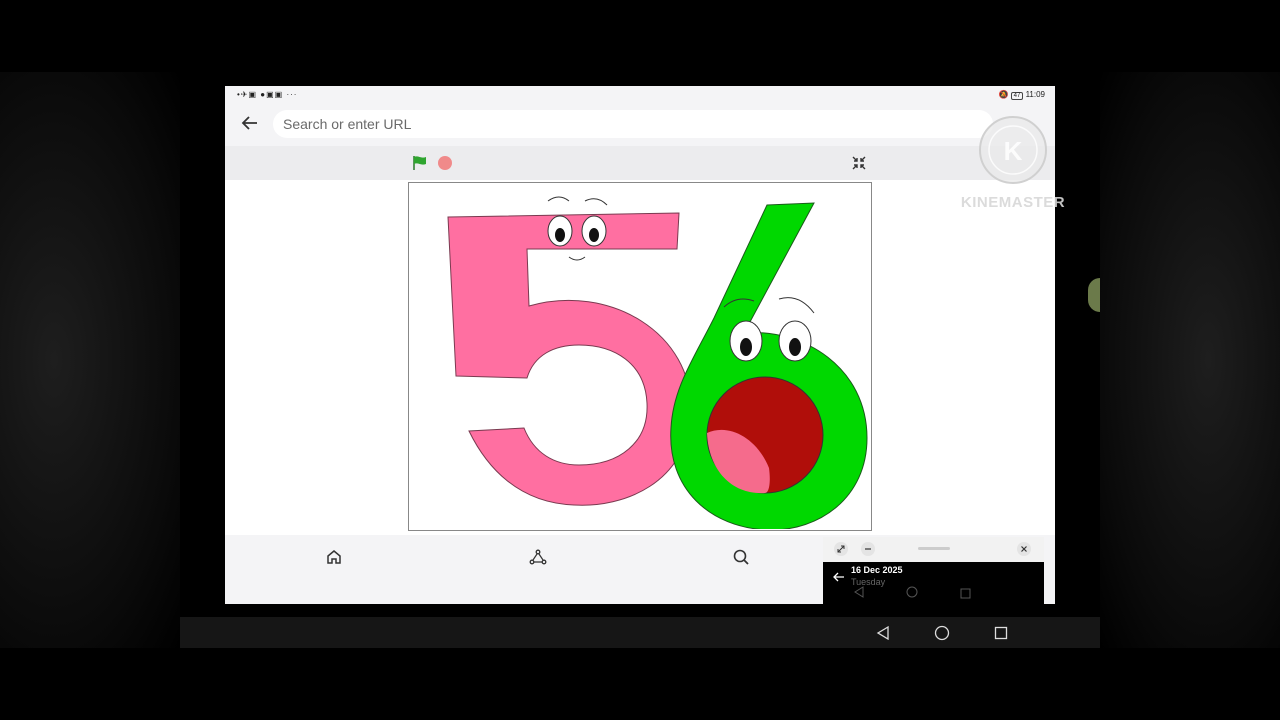  I want to click on home-icon, so click(334, 557).